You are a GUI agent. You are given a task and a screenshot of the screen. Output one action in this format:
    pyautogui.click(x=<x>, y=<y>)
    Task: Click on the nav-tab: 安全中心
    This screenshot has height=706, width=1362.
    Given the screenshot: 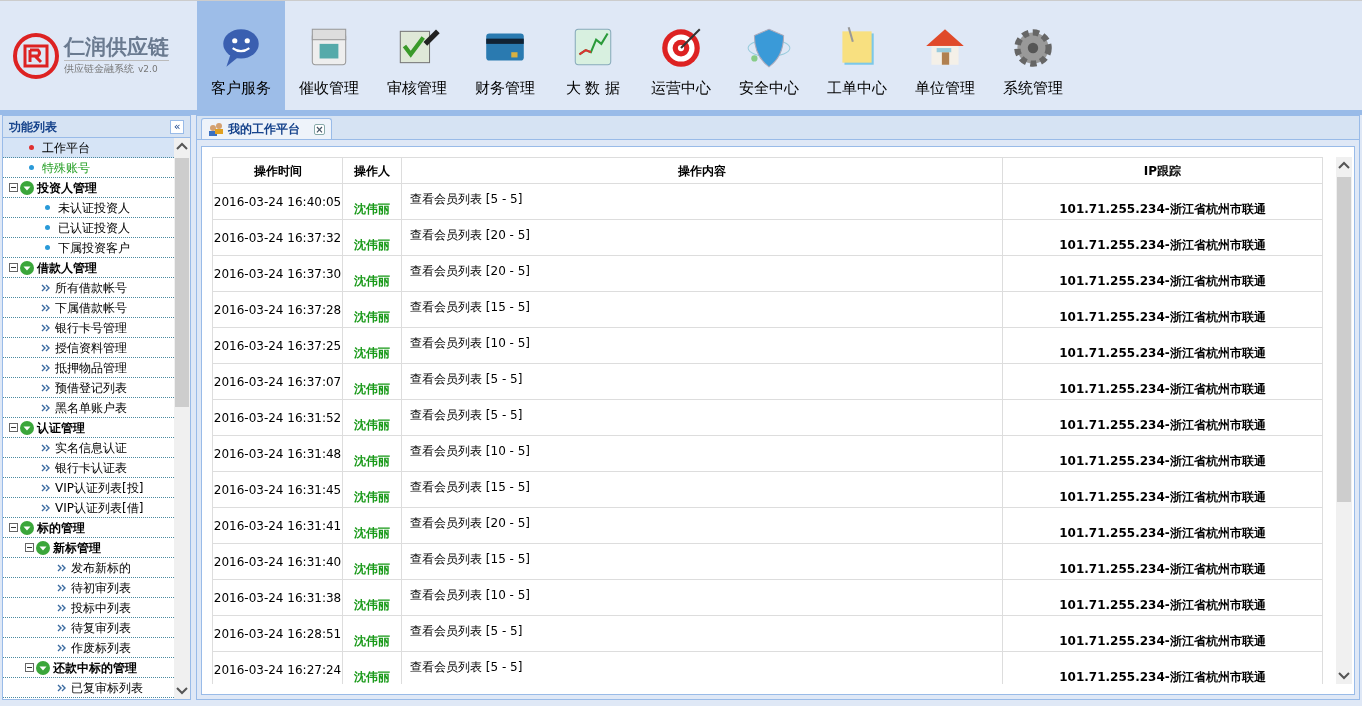 What is the action you would take?
    pyautogui.click(x=769, y=56)
    